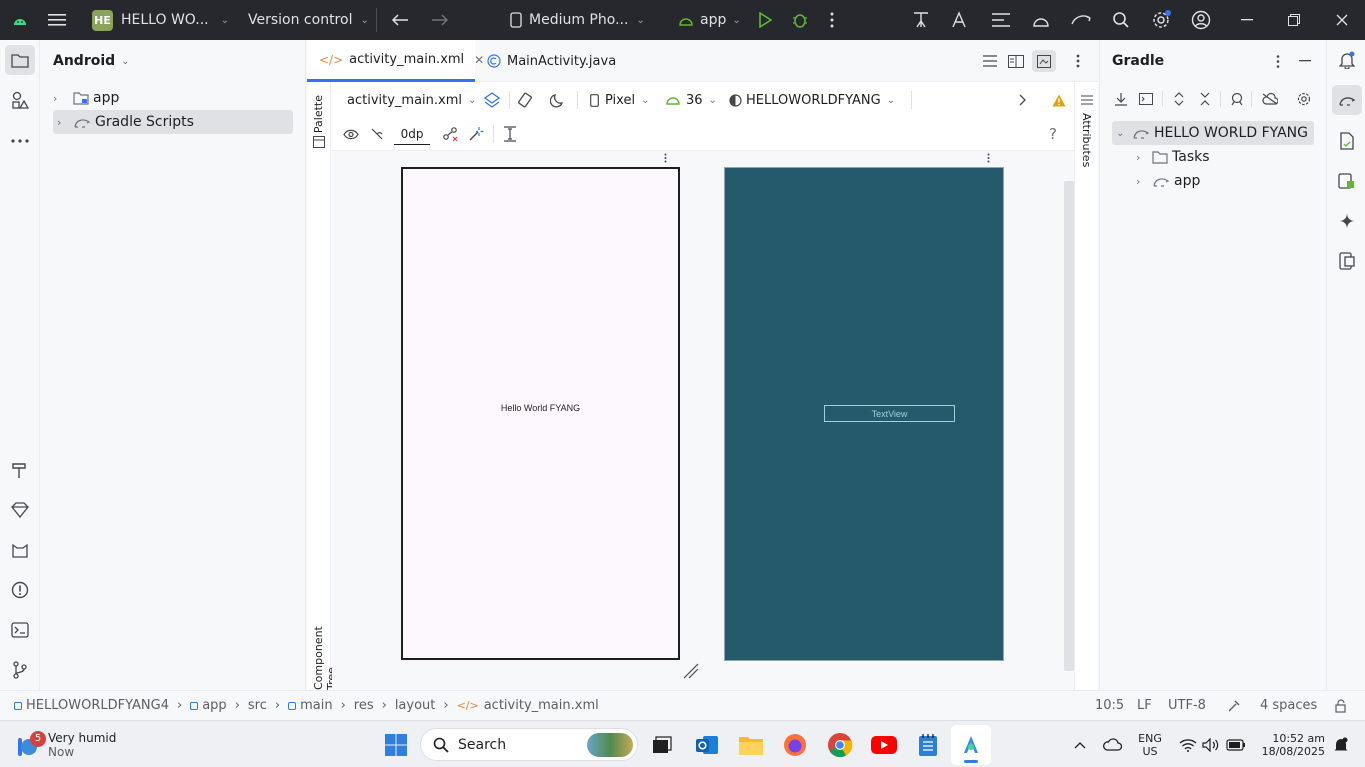  Describe the element at coordinates (440, 20) in the screenshot. I see `forward-arrow-icon` at that location.